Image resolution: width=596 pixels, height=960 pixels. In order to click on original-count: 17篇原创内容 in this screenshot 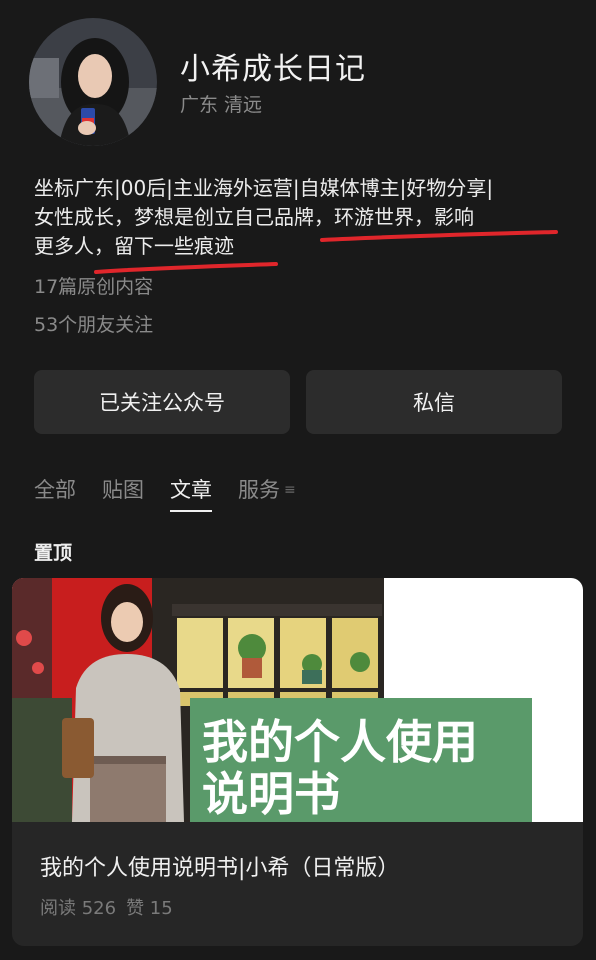, I will do `click(94, 287)`.